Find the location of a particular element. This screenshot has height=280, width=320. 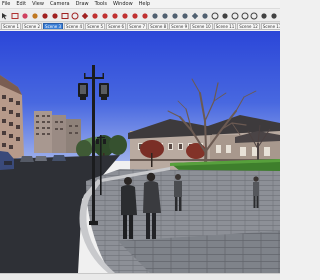

text-tool-icon is located at coordinates (184, 15).